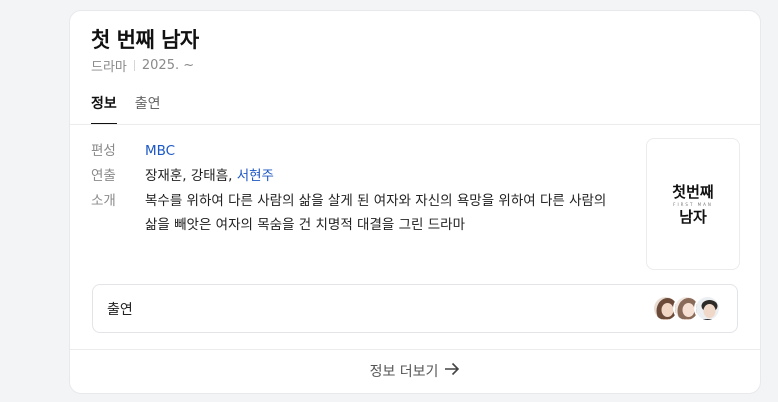 This screenshot has height=402, width=778. What do you see at coordinates (686, 308) in the screenshot?
I see `cast-avatars` at bounding box center [686, 308].